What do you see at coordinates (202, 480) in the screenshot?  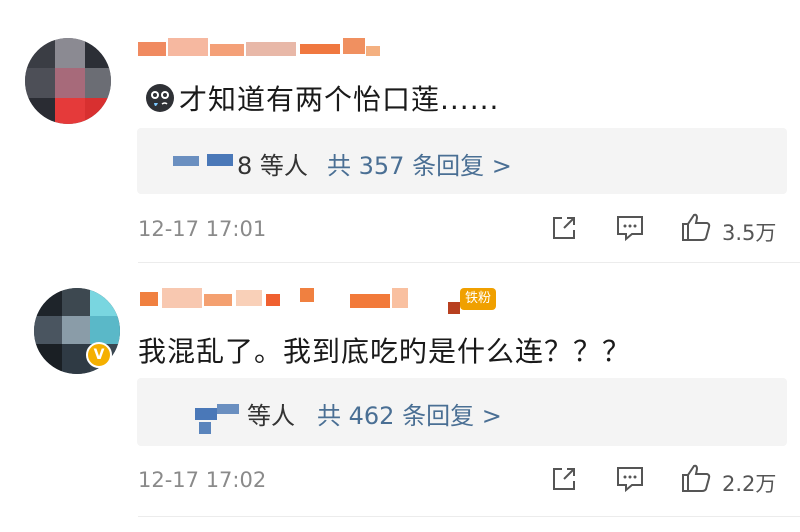 I see `comment-time: 12-17 17:02` at bounding box center [202, 480].